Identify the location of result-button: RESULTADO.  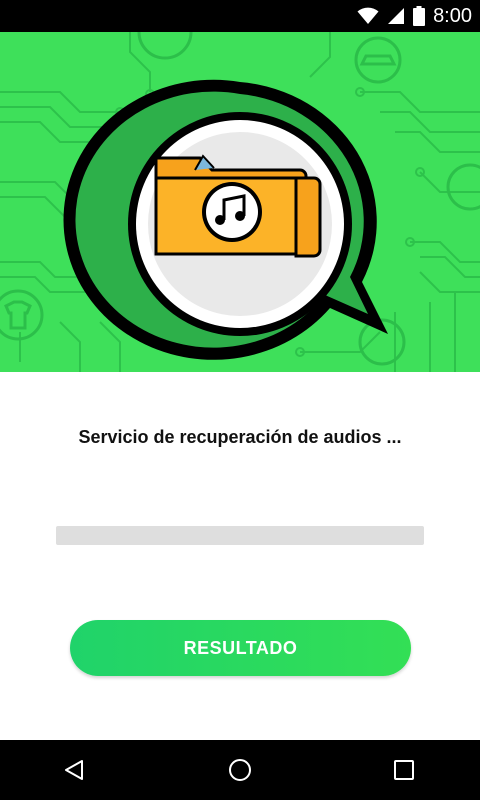
(240, 648).